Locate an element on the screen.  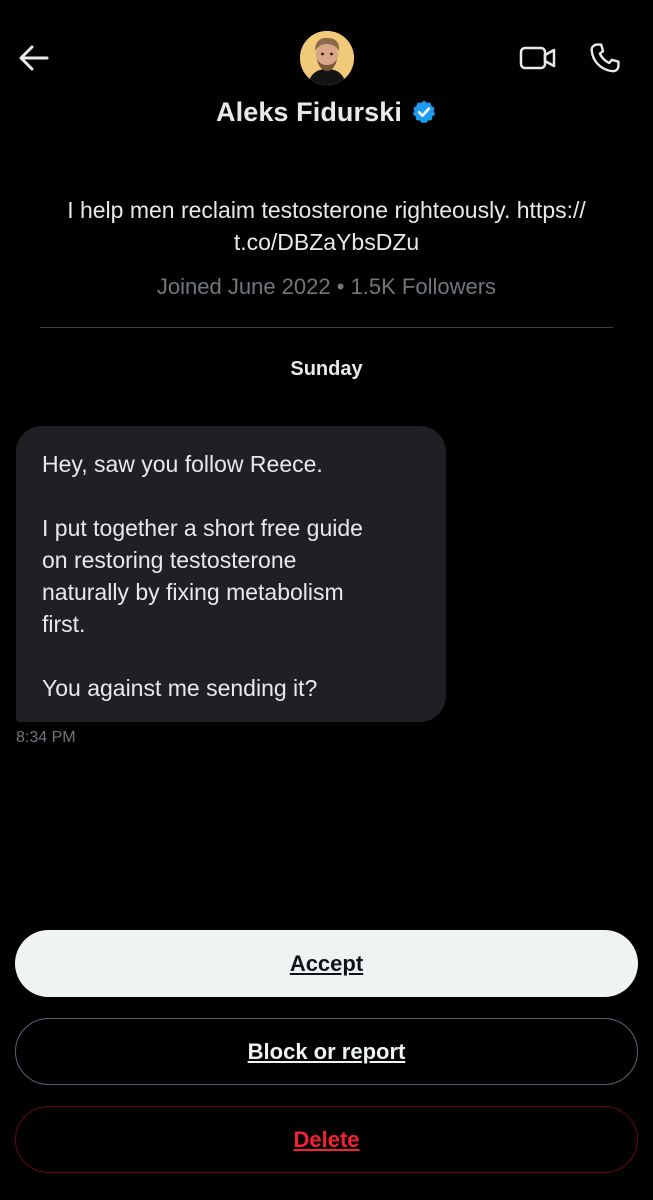
video-camera-icon is located at coordinates (537, 58).